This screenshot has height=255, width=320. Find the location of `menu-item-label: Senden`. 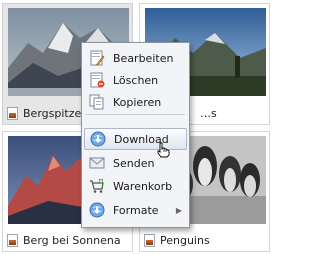

menu-item-label: Senden is located at coordinates (134, 163).